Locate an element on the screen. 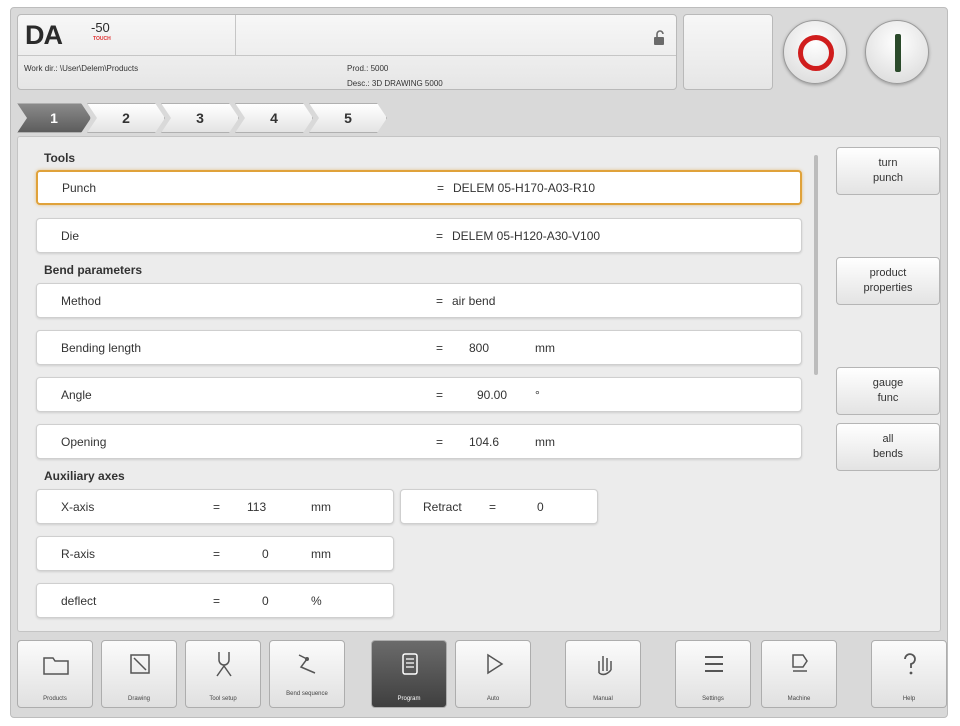 This screenshot has width=960, height=726. method-row: Method = air bend is located at coordinates (419, 300).